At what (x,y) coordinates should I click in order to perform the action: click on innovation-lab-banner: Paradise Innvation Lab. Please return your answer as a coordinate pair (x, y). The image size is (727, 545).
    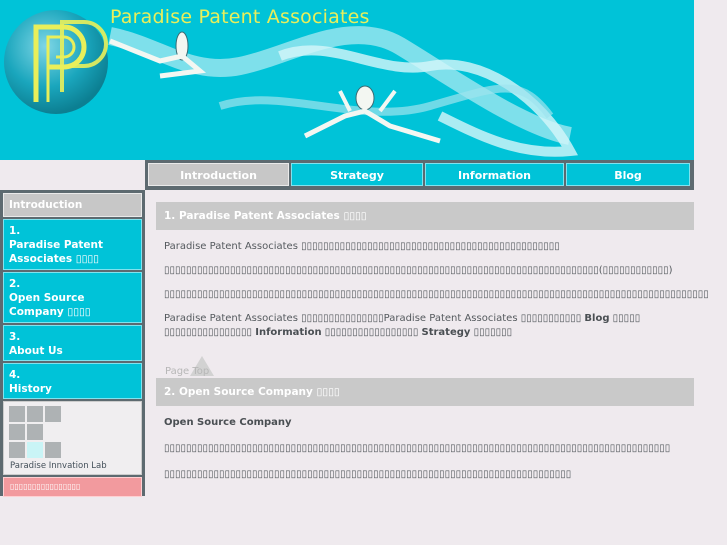
    Looking at the image, I should click on (72, 438).